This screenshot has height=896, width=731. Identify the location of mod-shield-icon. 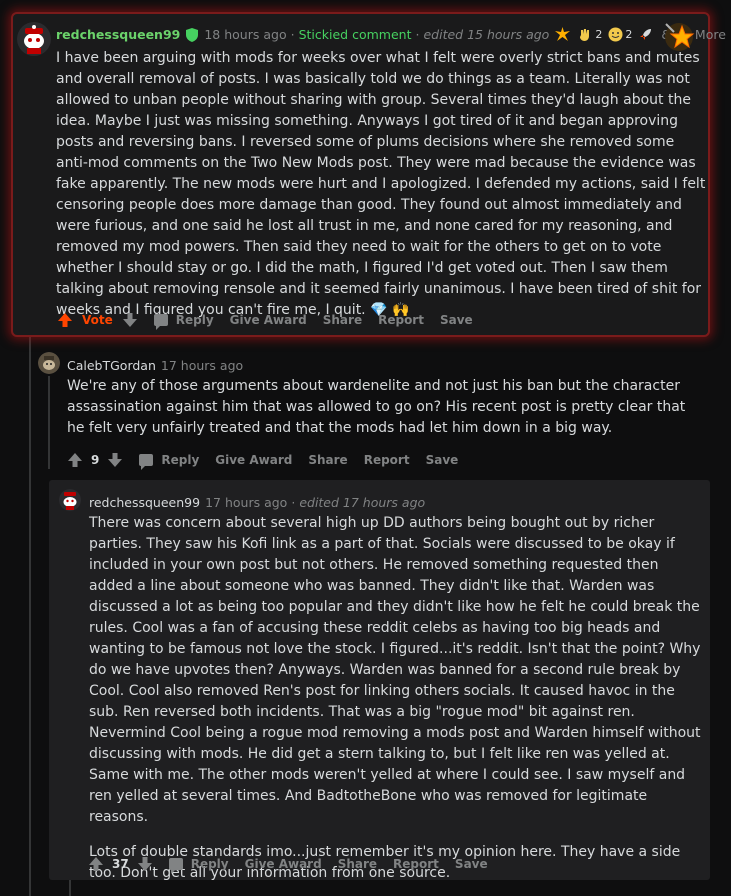
(192, 34).